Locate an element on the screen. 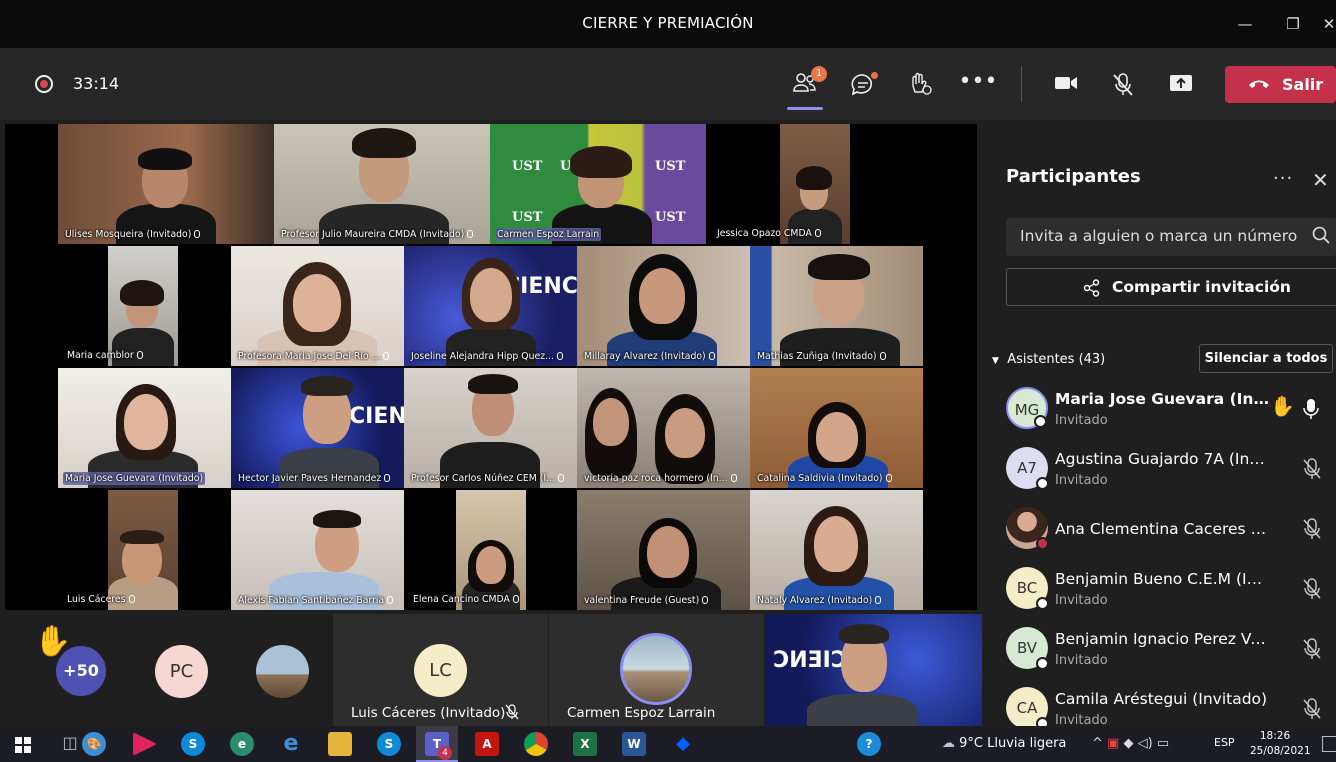 Image resolution: width=1336 pixels, height=762 pixels. microphone-button is located at coordinates (1123, 84).